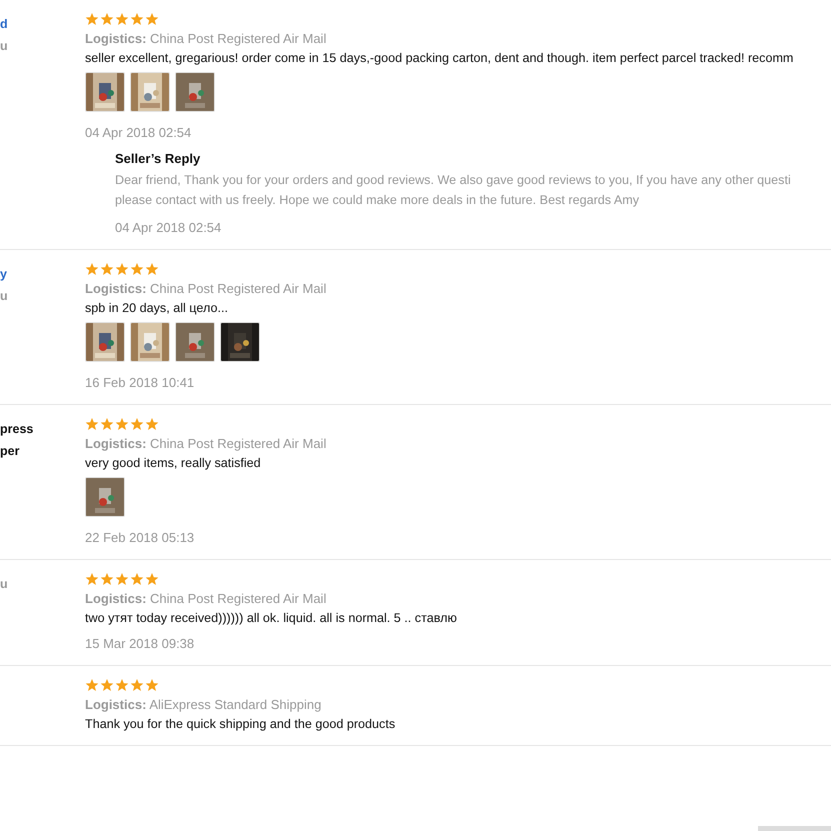  What do you see at coordinates (138, 132) in the screenshot?
I see `review-date: 04 Apr 2018 02:54` at bounding box center [138, 132].